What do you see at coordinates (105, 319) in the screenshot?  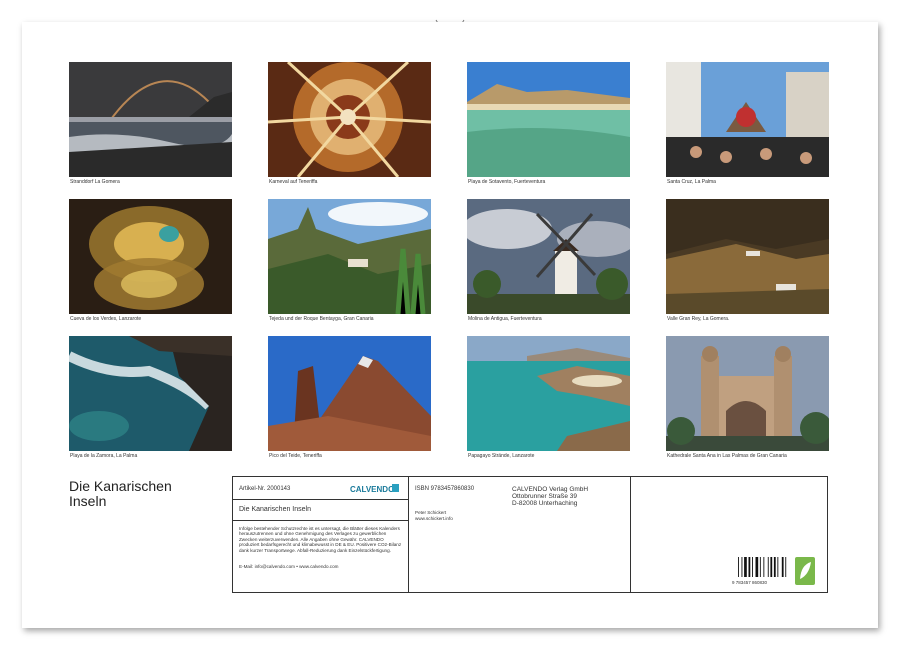 I see `photo-caption: Cueva de los Verdes, Lanzarote` at bounding box center [105, 319].